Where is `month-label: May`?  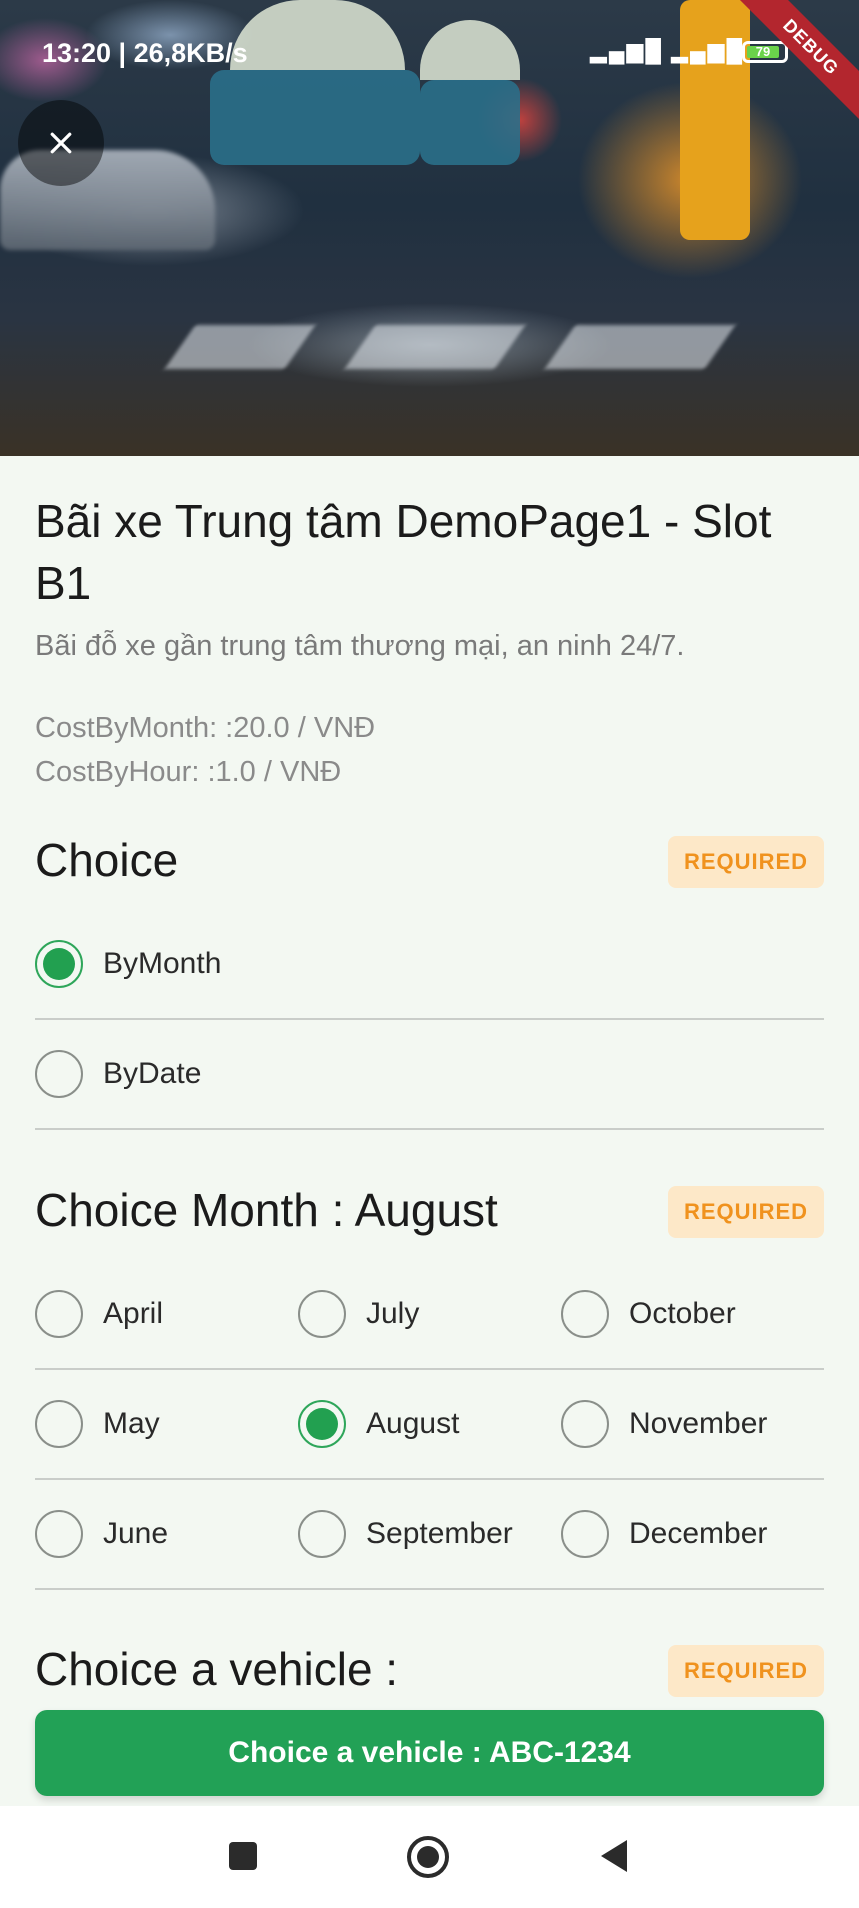
month-label: May is located at coordinates (131, 1423).